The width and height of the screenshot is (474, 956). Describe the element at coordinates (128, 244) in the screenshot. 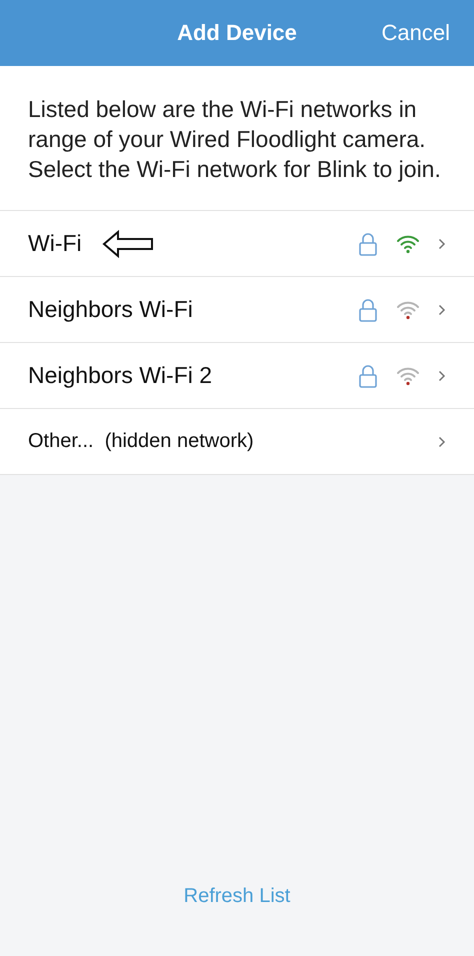

I see `arrow-icon` at that location.